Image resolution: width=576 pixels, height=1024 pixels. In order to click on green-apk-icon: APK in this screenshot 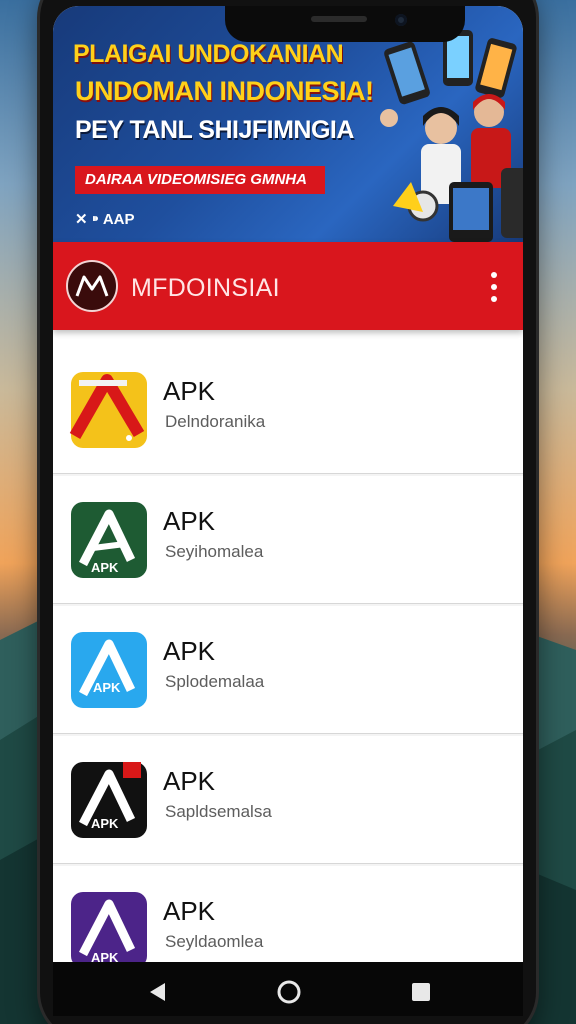, I will do `click(109, 540)`.